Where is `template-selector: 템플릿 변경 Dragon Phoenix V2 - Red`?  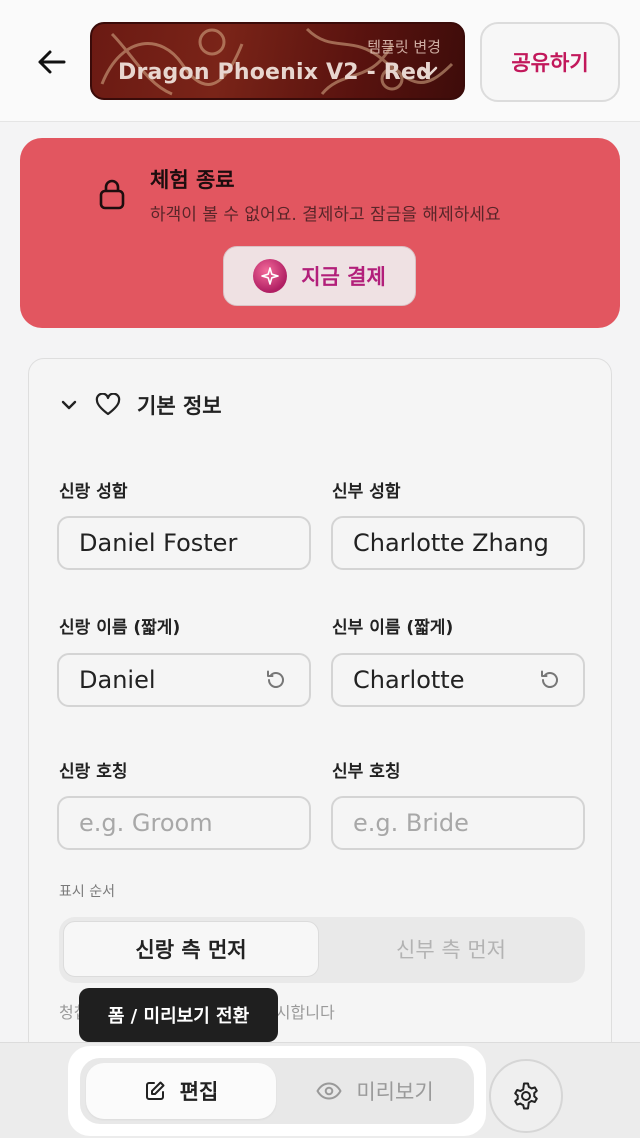 template-selector: 템플릿 변경 Dragon Phoenix V2 - Red is located at coordinates (277, 61).